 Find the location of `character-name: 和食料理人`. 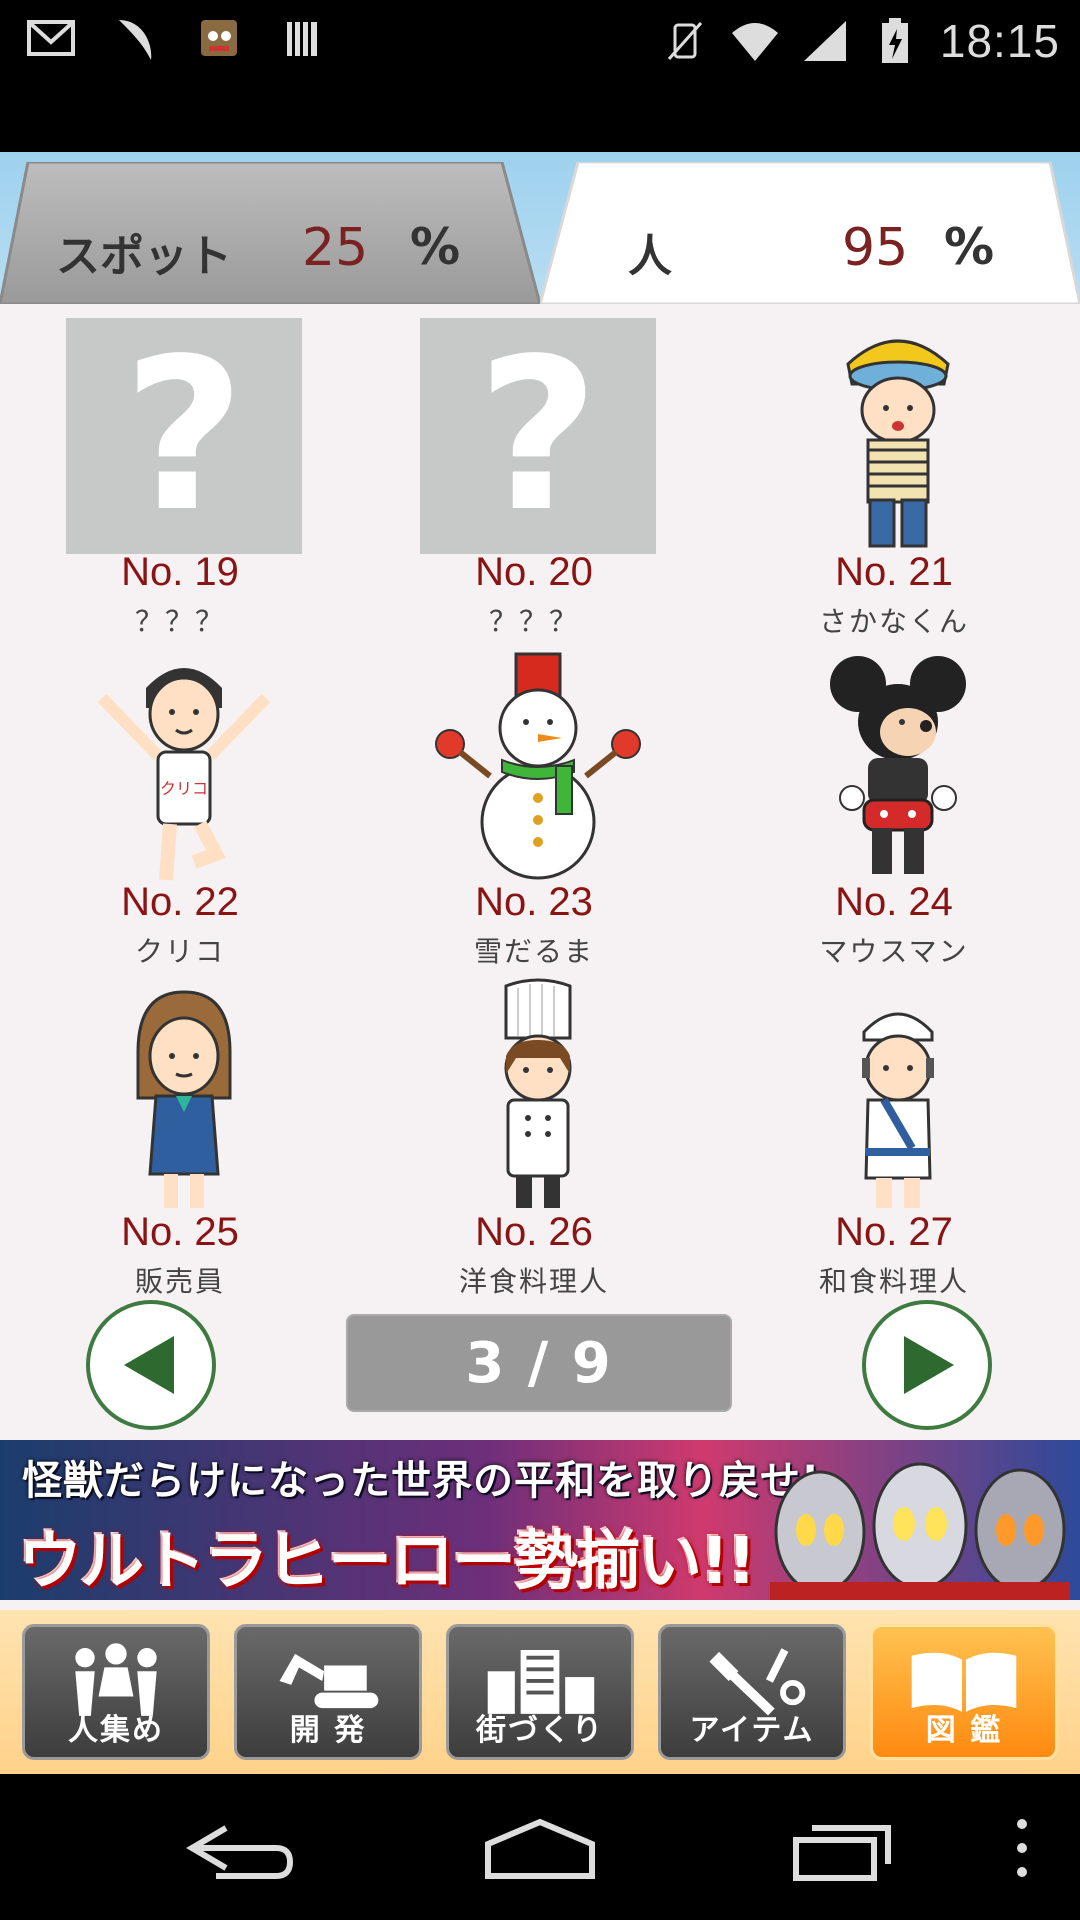

character-name: 和食料理人 is located at coordinates (893, 1281).